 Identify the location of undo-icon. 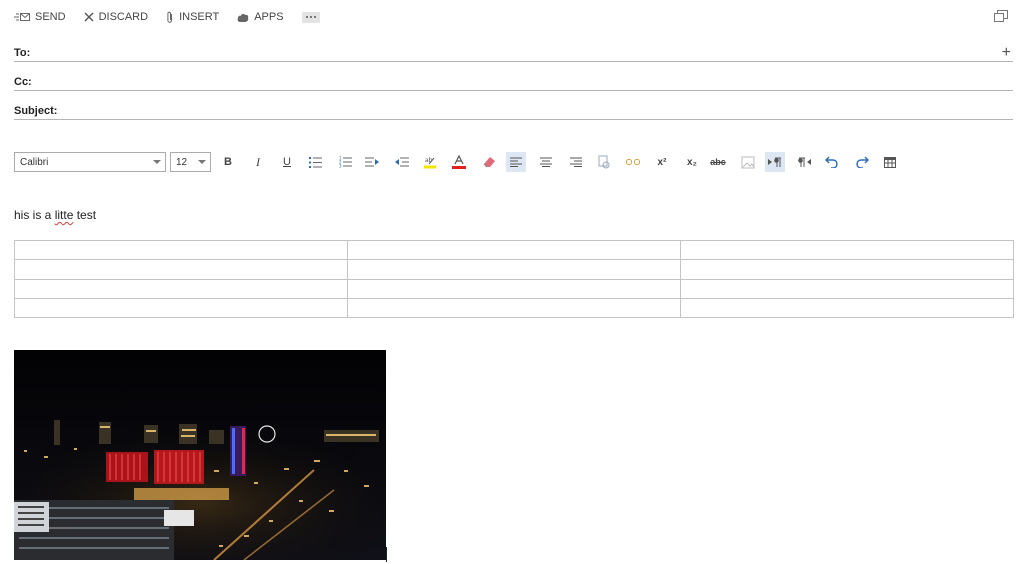
(831, 162).